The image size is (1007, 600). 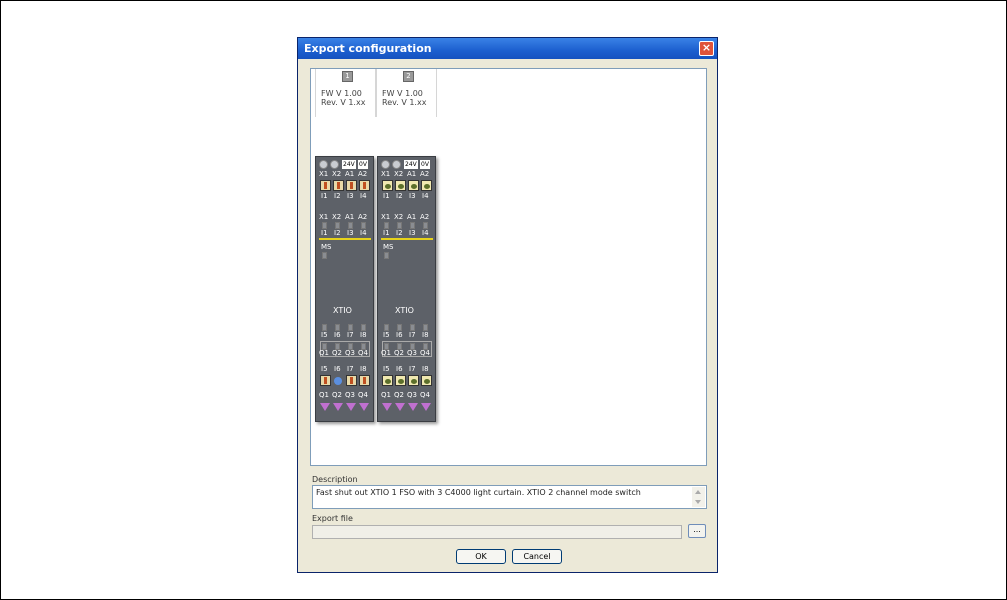 I want to click on ok-button: OK, so click(x=481, y=556).